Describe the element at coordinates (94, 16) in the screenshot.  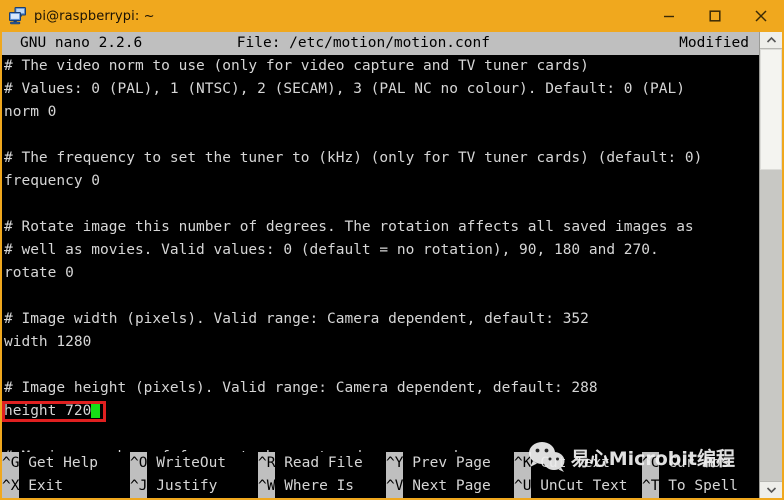
I see `window-title: pi@raspberrypi: ~` at that location.